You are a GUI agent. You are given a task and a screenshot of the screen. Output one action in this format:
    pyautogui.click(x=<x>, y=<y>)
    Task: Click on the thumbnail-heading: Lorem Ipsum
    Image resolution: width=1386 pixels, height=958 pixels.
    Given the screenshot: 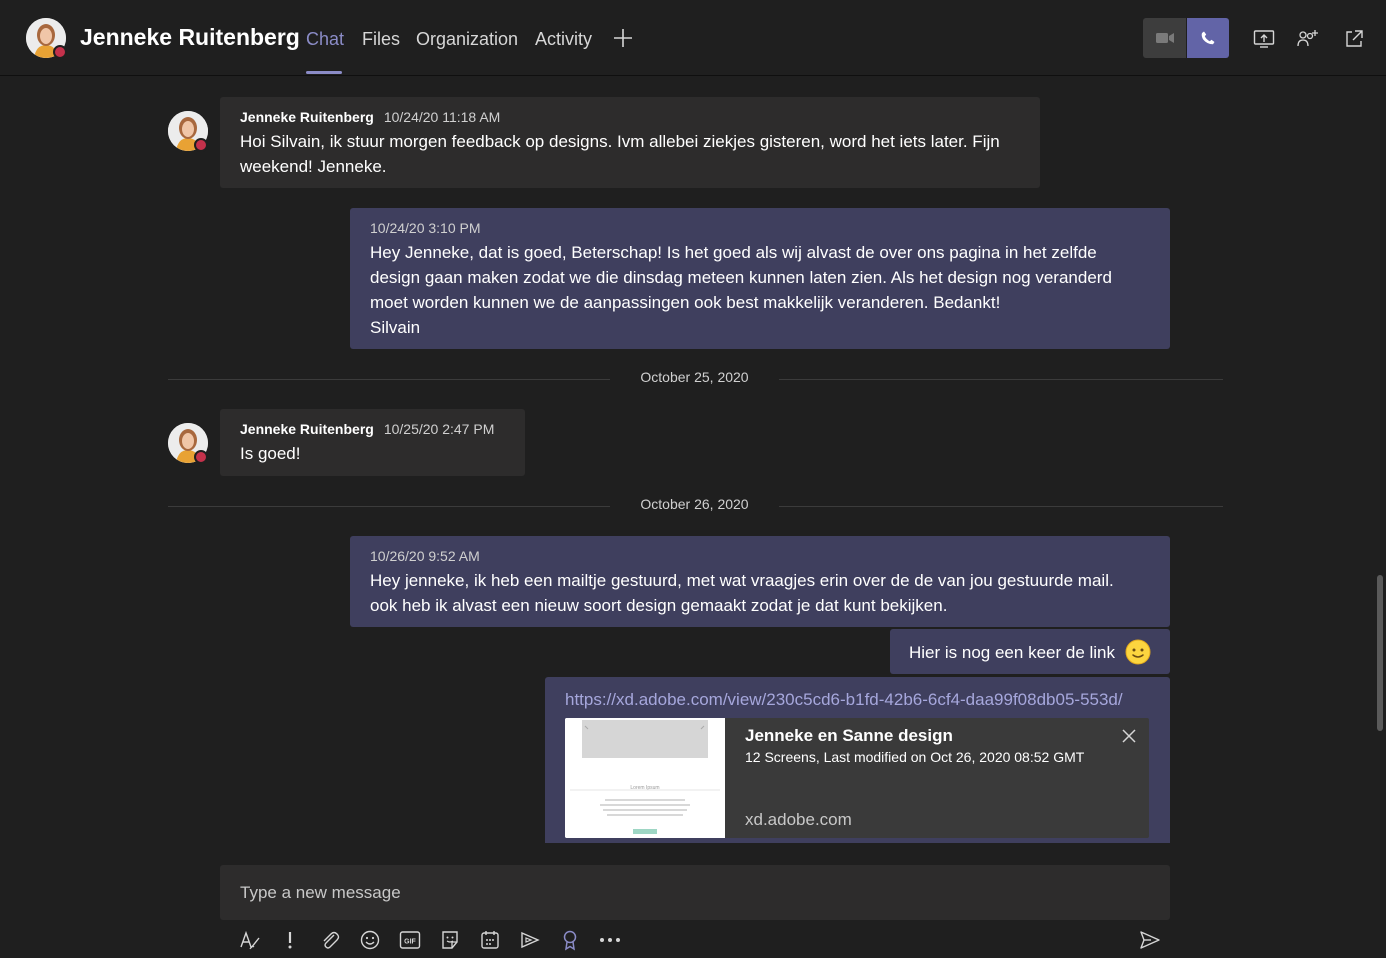 What is the action you would take?
    pyautogui.click(x=645, y=788)
    